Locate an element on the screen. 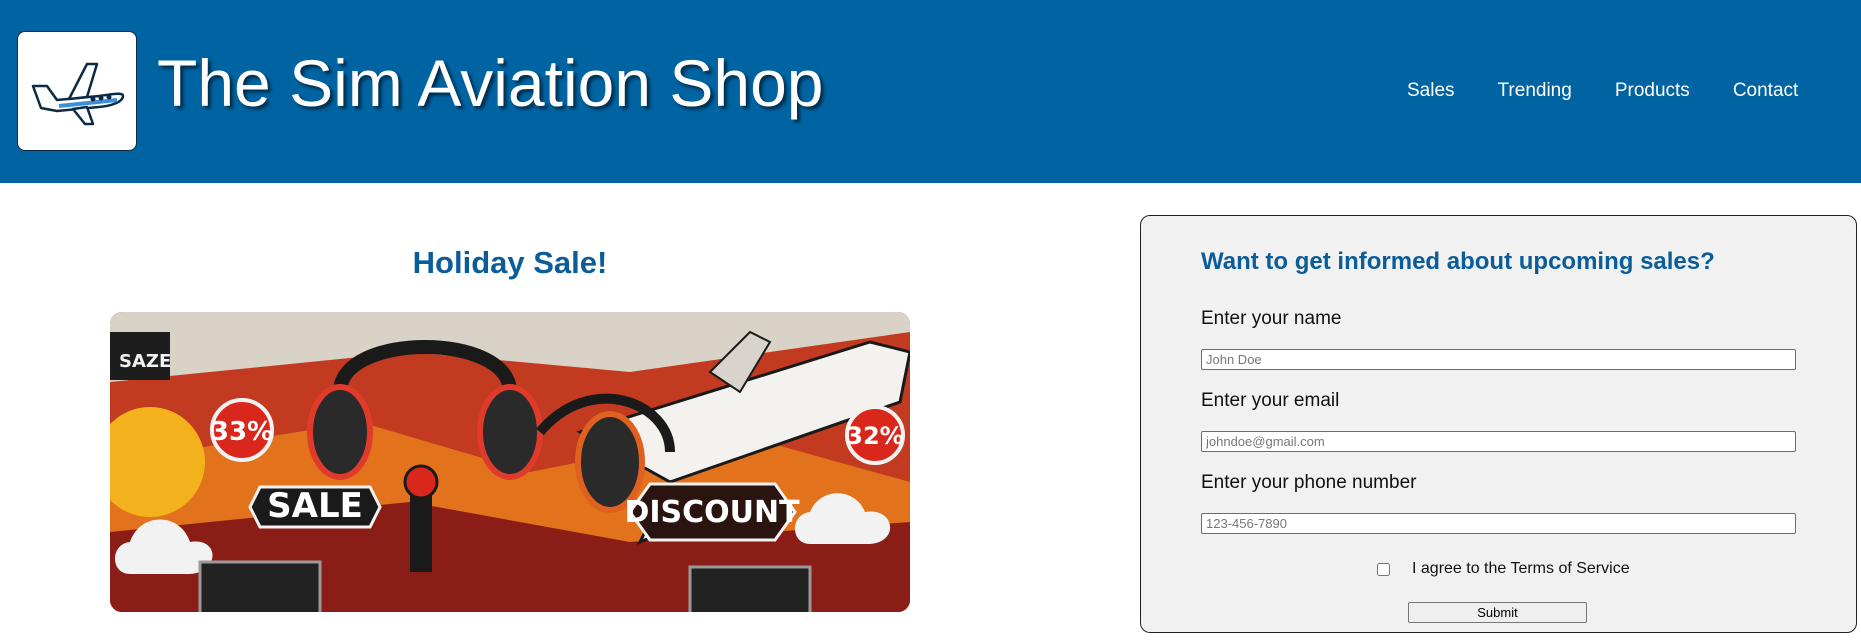 The width and height of the screenshot is (1861, 643). nav-products: Products is located at coordinates (1652, 91).